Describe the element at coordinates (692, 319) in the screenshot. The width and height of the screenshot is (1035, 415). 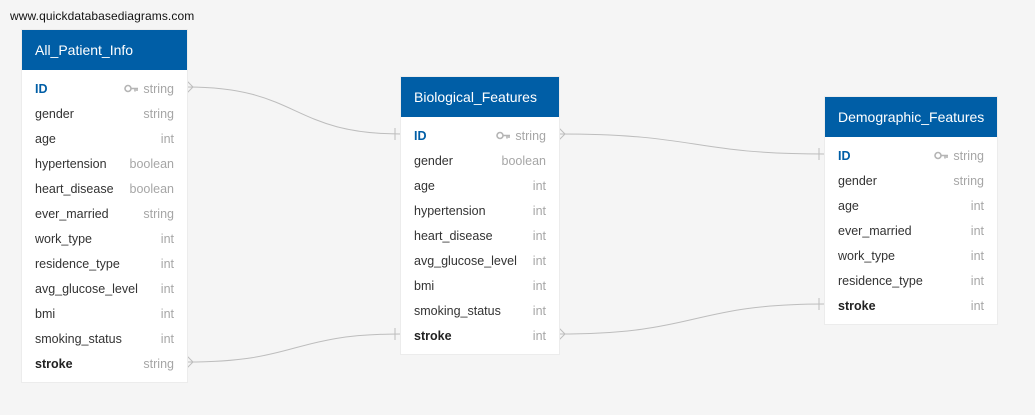
I see `connector-biological-stroke-to-demographic-stroke` at that location.